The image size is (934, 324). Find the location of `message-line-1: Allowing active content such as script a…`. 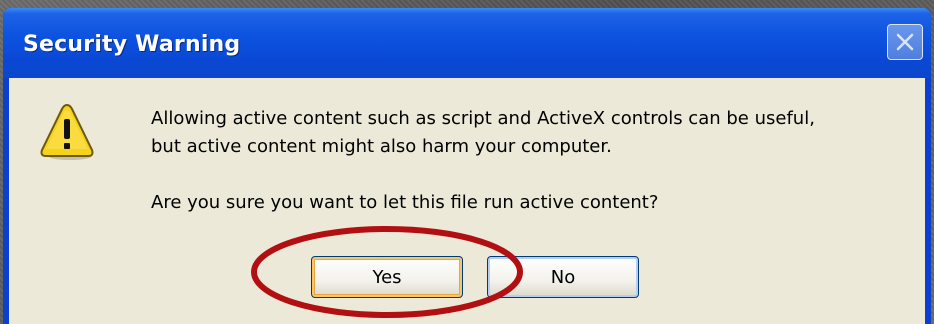

message-line-1: Allowing active content such as script a… is located at coordinates (483, 118).